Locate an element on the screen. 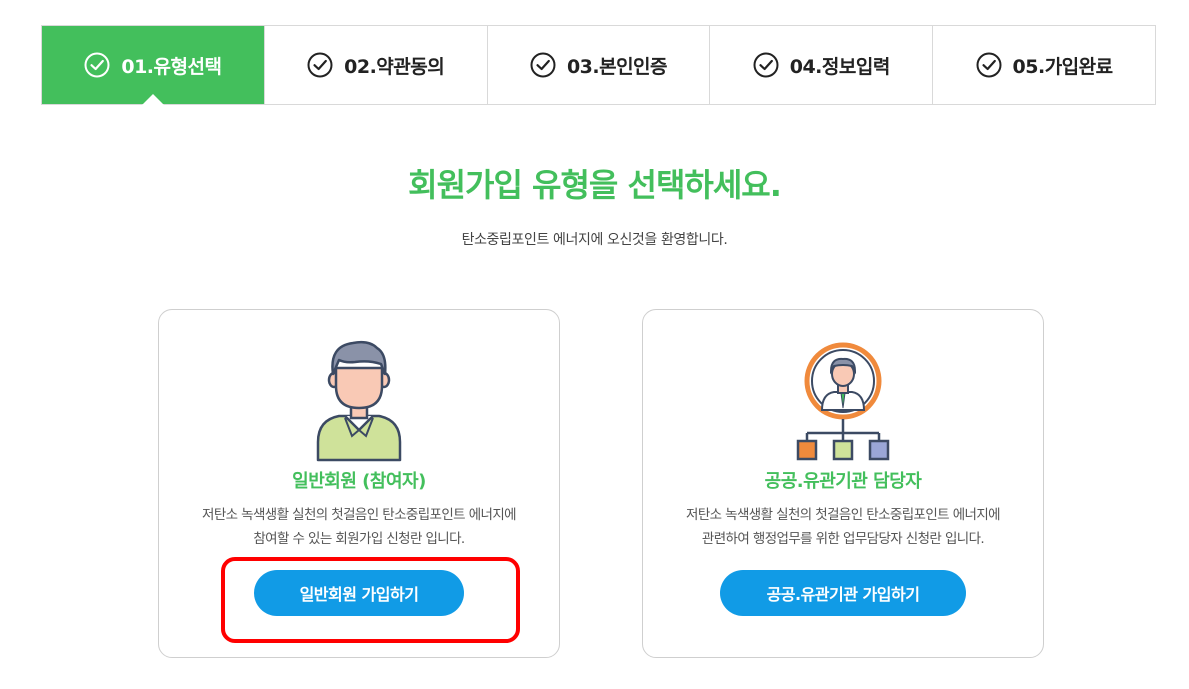 The width and height of the screenshot is (1189, 689). person-icon is located at coordinates (359, 403).